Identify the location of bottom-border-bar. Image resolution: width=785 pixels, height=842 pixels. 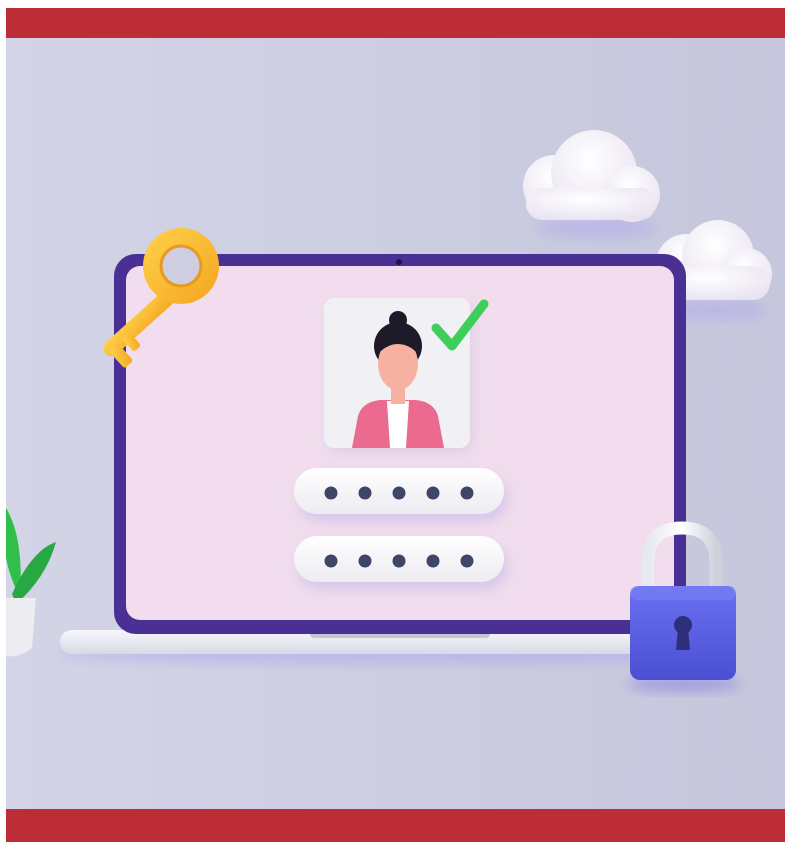
(395, 825).